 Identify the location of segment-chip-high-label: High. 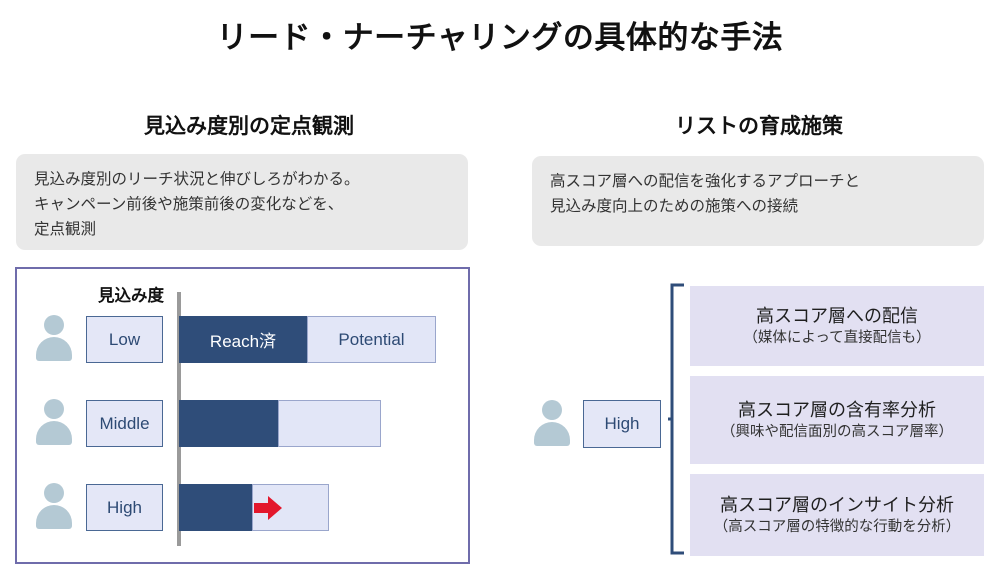
(622, 423).